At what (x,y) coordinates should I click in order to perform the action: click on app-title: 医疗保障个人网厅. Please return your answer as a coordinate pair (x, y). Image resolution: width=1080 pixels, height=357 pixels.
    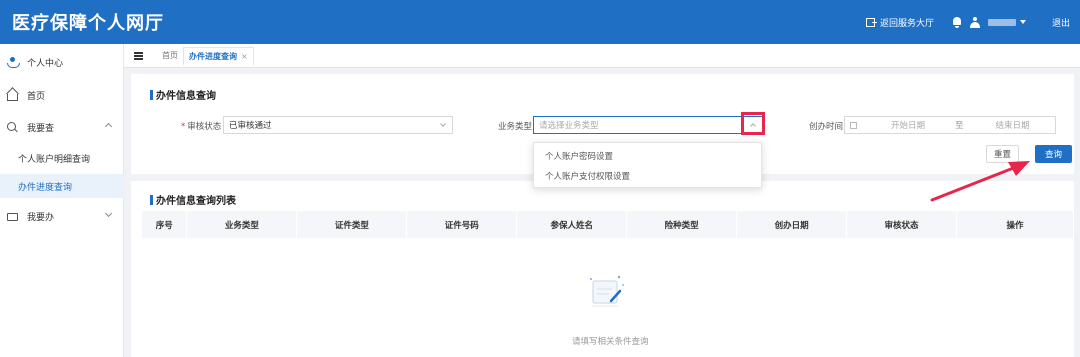
    Looking at the image, I should click on (88, 23).